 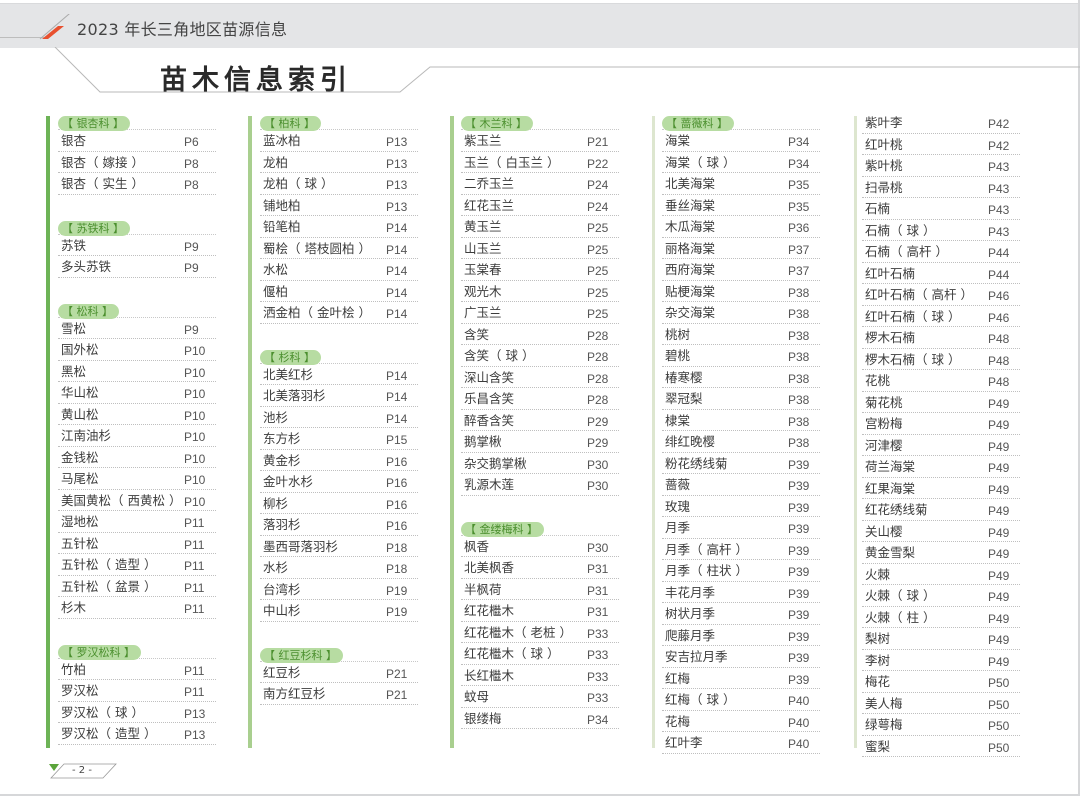 What do you see at coordinates (678, 721) in the screenshot?
I see `plant-name: 花梅` at bounding box center [678, 721].